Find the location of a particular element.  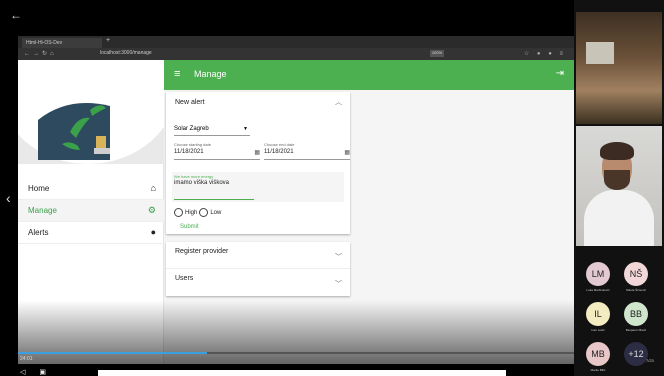

player-controls: ◁ ▣ is located at coordinates (36, 372).